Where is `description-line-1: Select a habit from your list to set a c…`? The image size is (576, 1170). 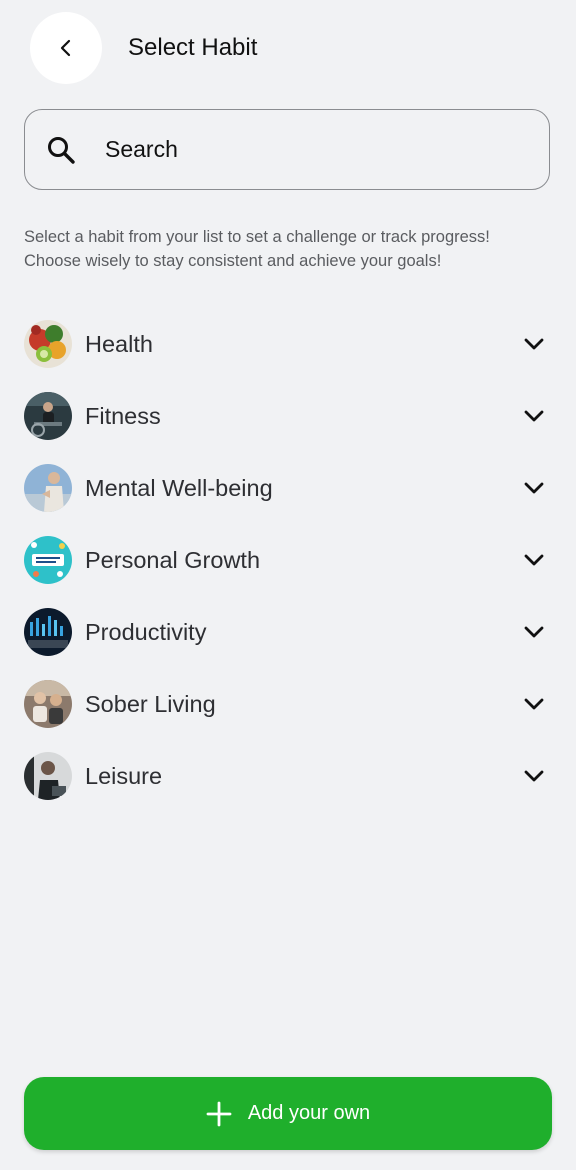
description-line-1: Select a habit from your list to set a c… is located at coordinates (257, 237).